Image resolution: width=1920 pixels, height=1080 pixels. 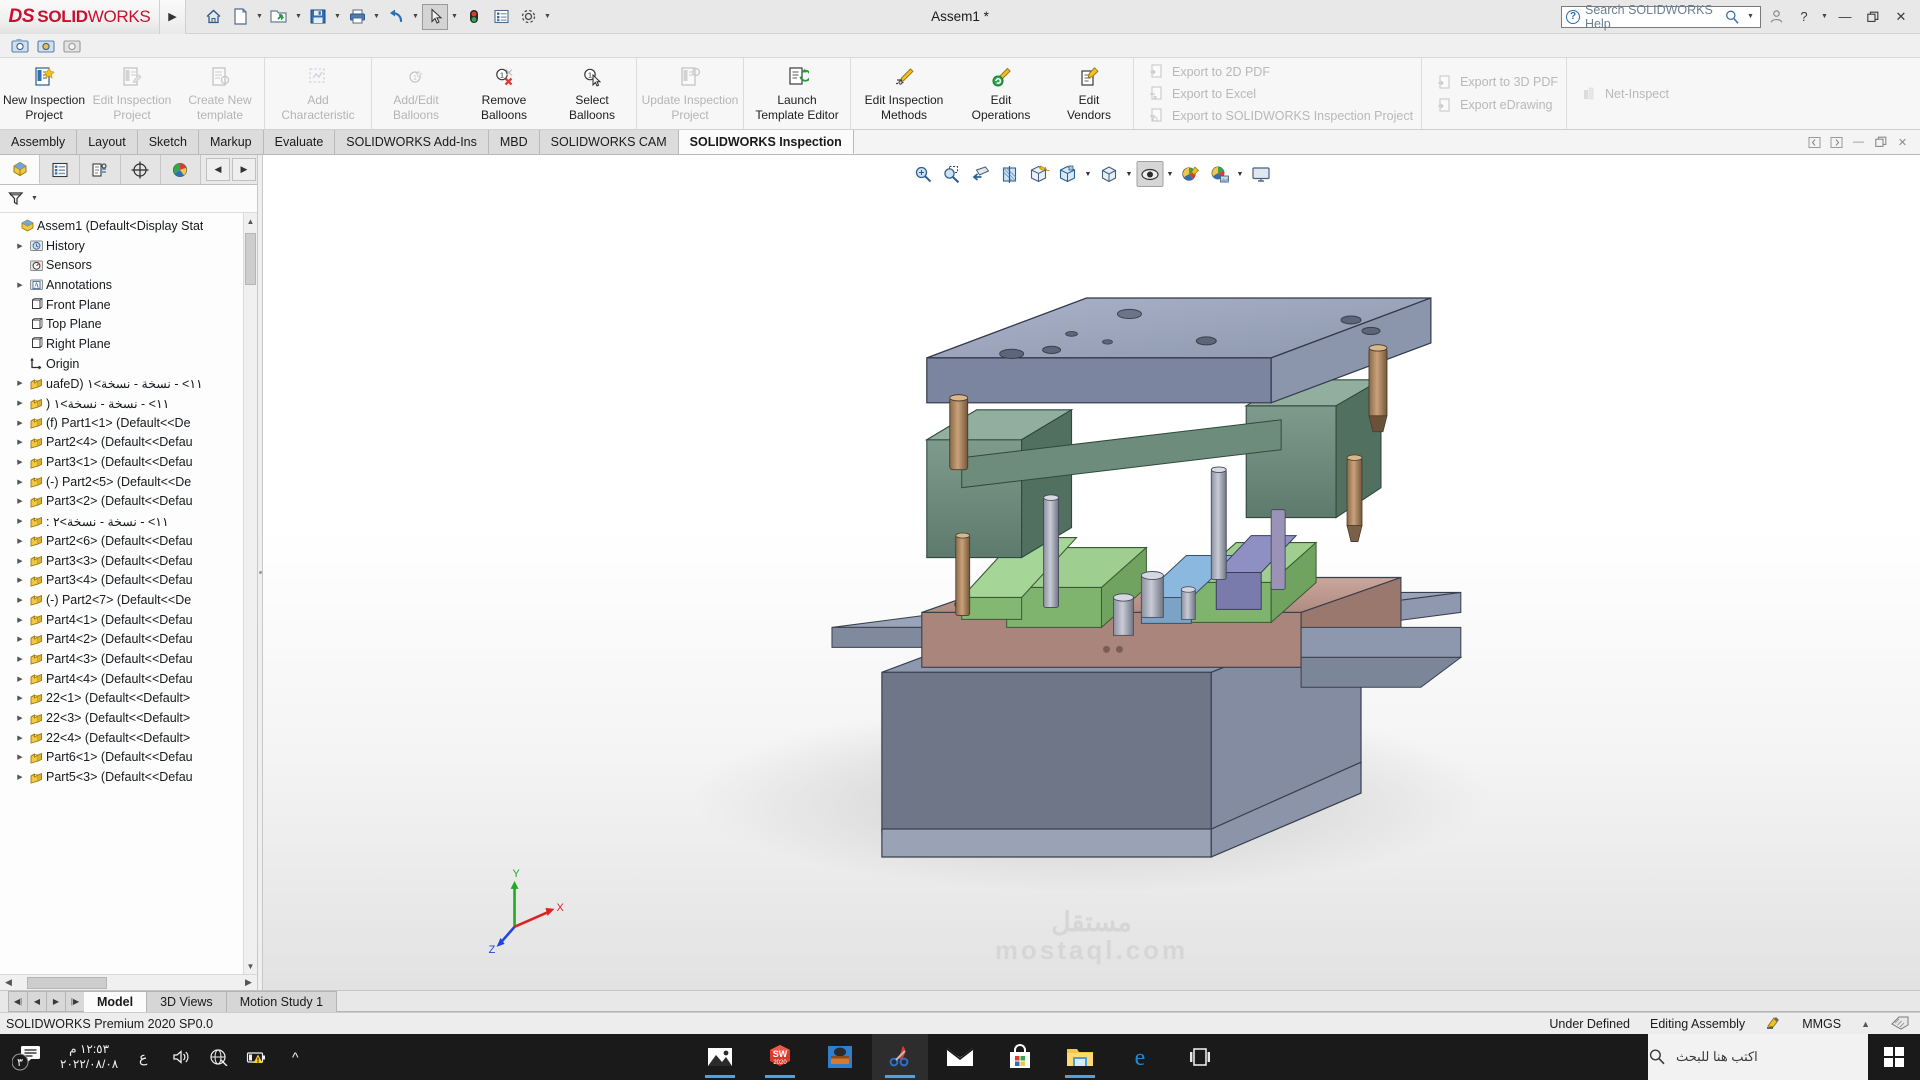 I want to click on tab-solidworks-cam: SOLIDWORKS CAM, so click(x=609, y=142).